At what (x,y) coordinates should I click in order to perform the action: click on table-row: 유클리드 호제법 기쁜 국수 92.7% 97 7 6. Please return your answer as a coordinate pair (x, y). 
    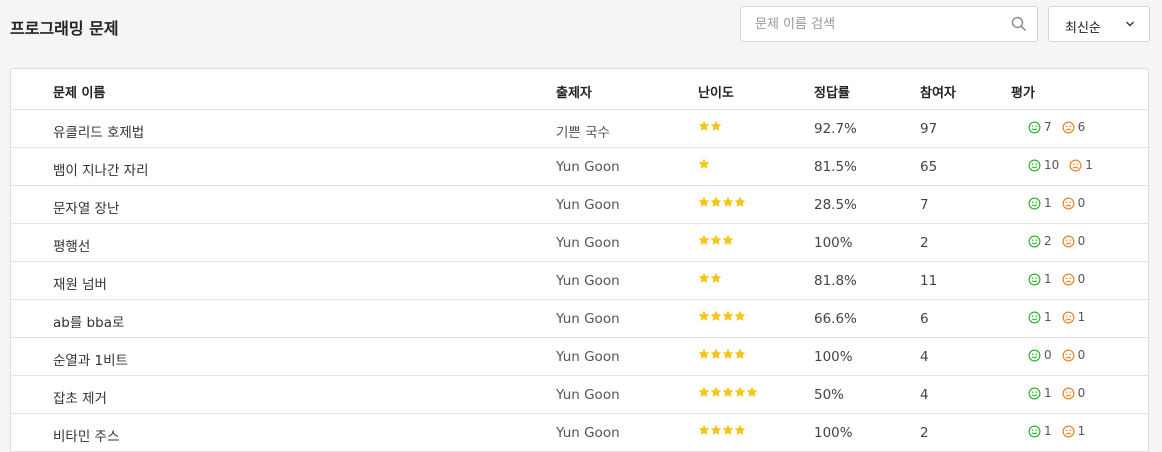
    Looking at the image, I should click on (579, 129).